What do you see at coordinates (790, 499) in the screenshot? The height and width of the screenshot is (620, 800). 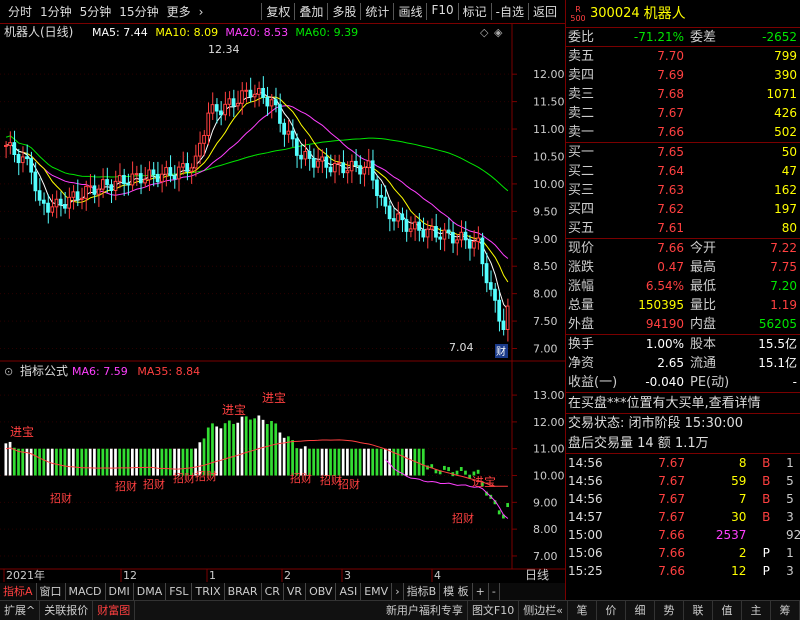 I see `tick-count: 5` at bounding box center [790, 499].